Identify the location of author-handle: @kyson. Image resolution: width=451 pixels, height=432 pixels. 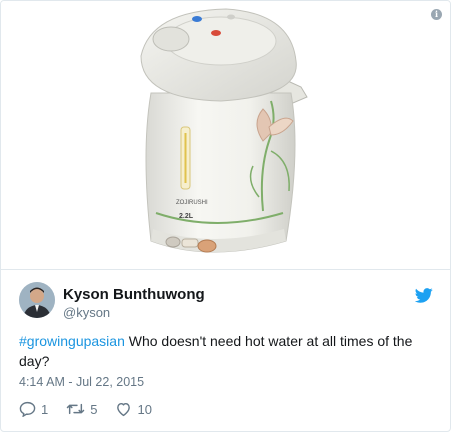
(86, 312).